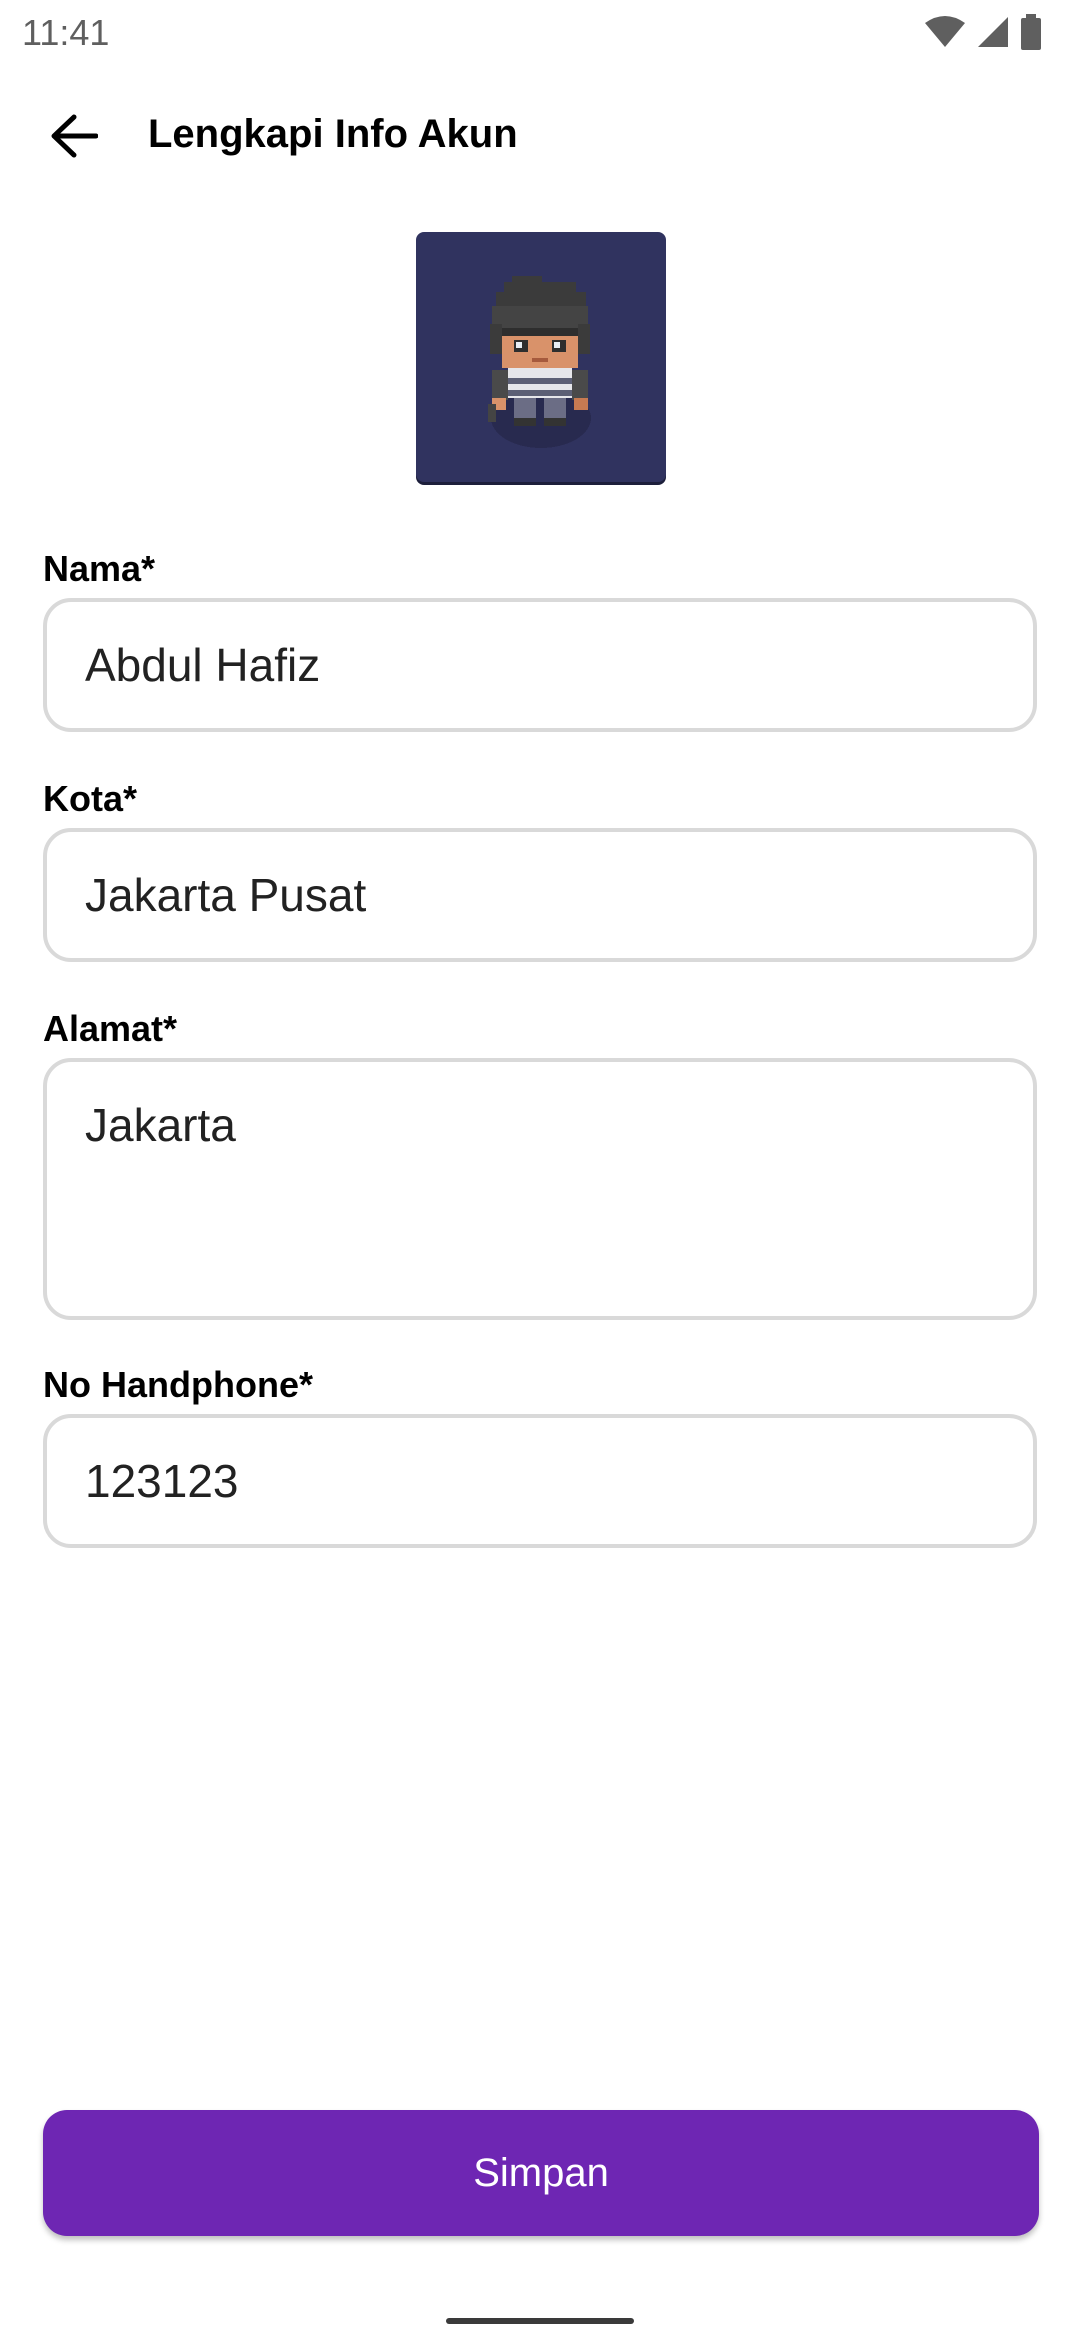 The width and height of the screenshot is (1080, 2340). Describe the element at coordinates (945, 32) in the screenshot. I see `wifi-icon` at that location.